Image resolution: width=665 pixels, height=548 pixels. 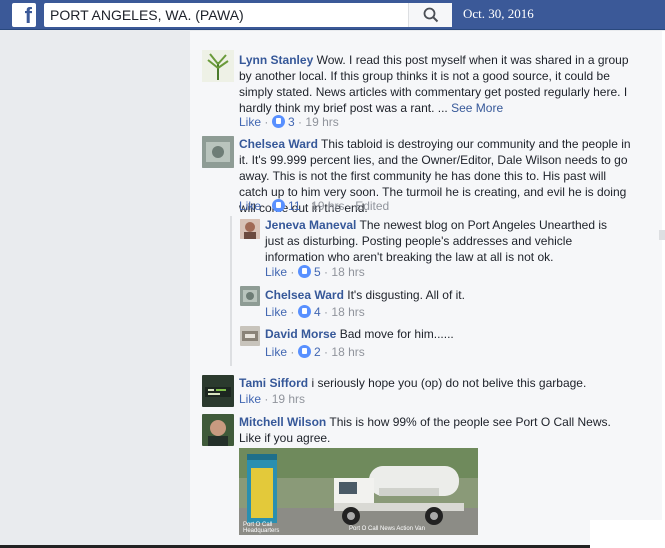 I want to click on like-count: 5, so click(x=317, y=272).